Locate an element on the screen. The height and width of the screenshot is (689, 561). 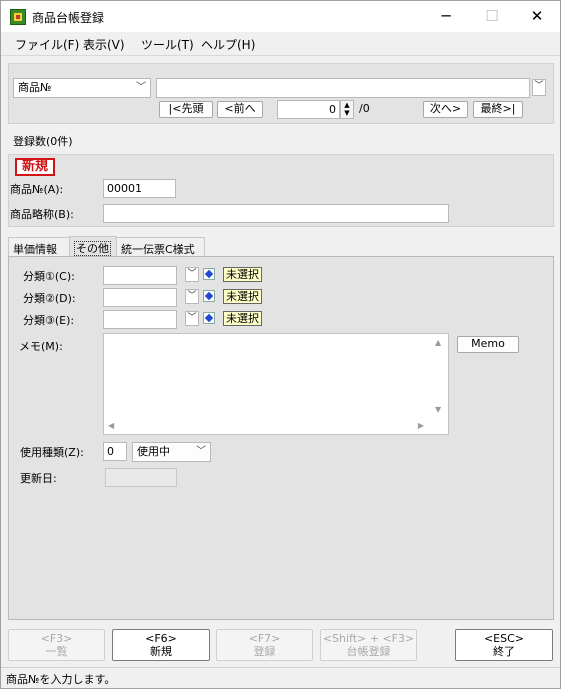
scroll-right-icon: ▶ is located at coordinates (421, 425).